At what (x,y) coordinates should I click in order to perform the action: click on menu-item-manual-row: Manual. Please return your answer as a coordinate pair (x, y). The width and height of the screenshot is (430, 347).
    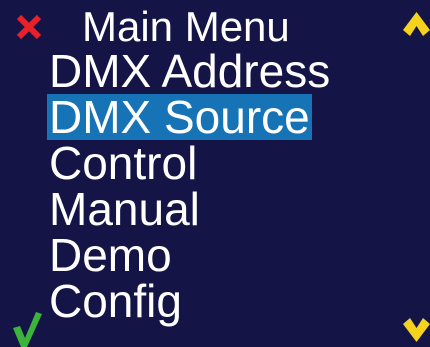
    Looking at the image, I should click on (189, 209).